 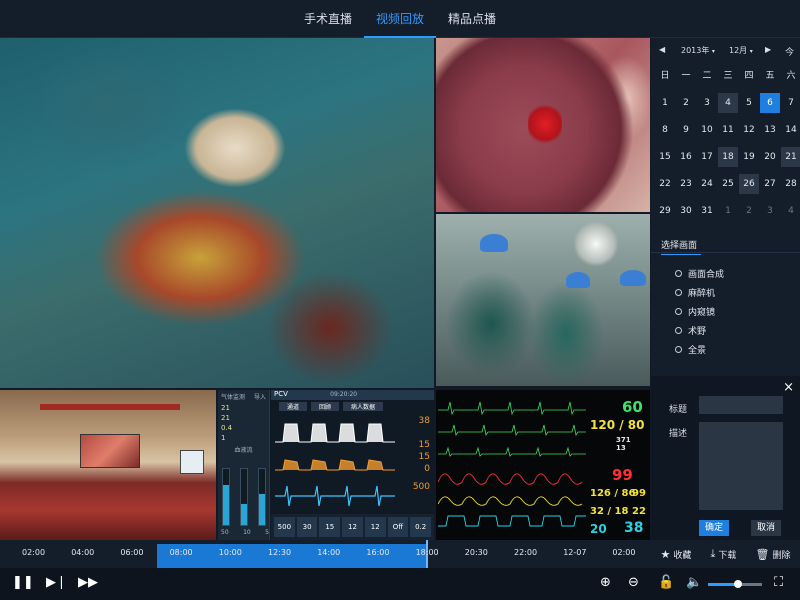 I want to click on calendar-day: 19, so click(x=749, y=157).